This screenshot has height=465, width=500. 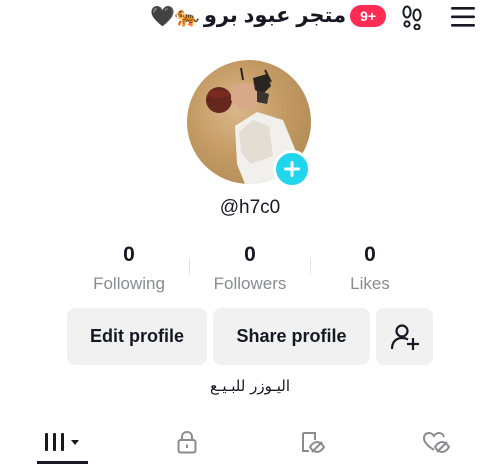 I want to click on heart-eye-off-icon, so click(x=436, y=442).